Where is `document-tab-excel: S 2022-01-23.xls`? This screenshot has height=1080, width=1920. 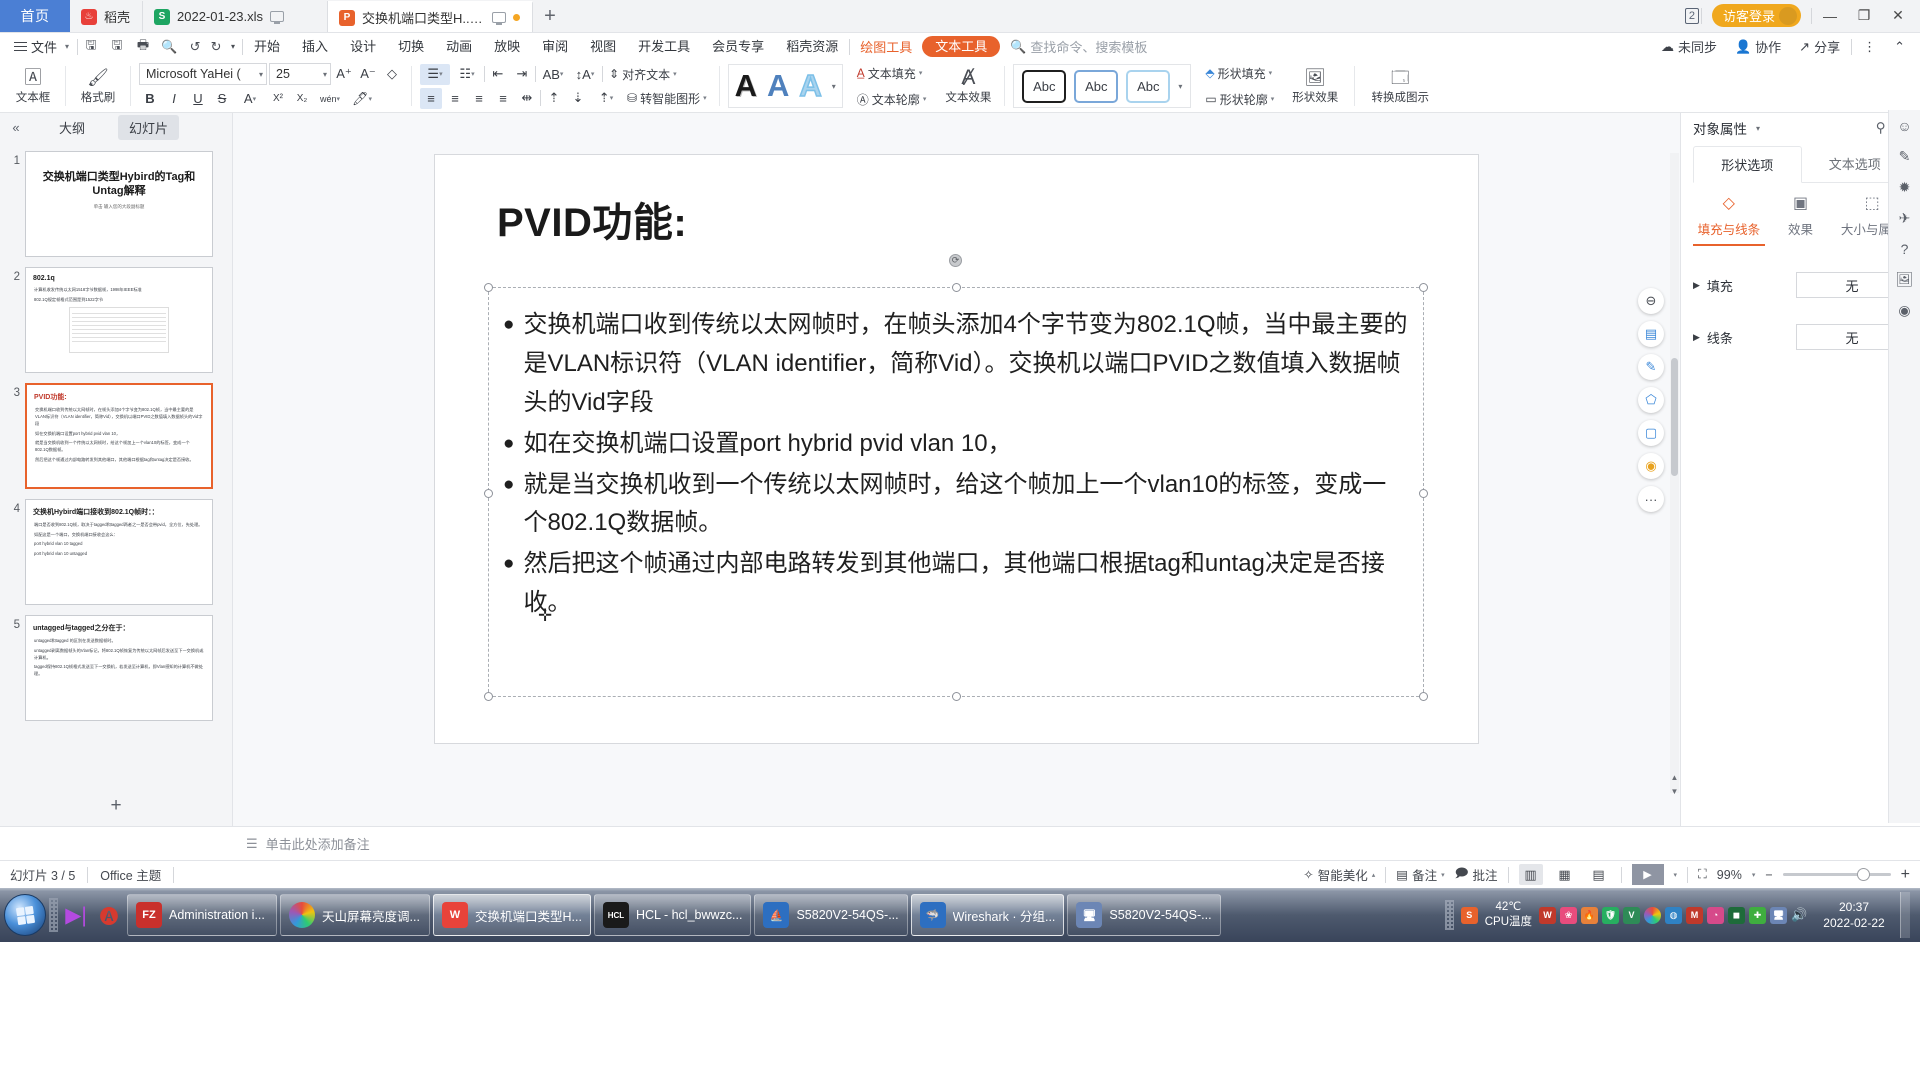 document-tab-excel: S 2022-01-23.xls is located at coordinates (236, 16).